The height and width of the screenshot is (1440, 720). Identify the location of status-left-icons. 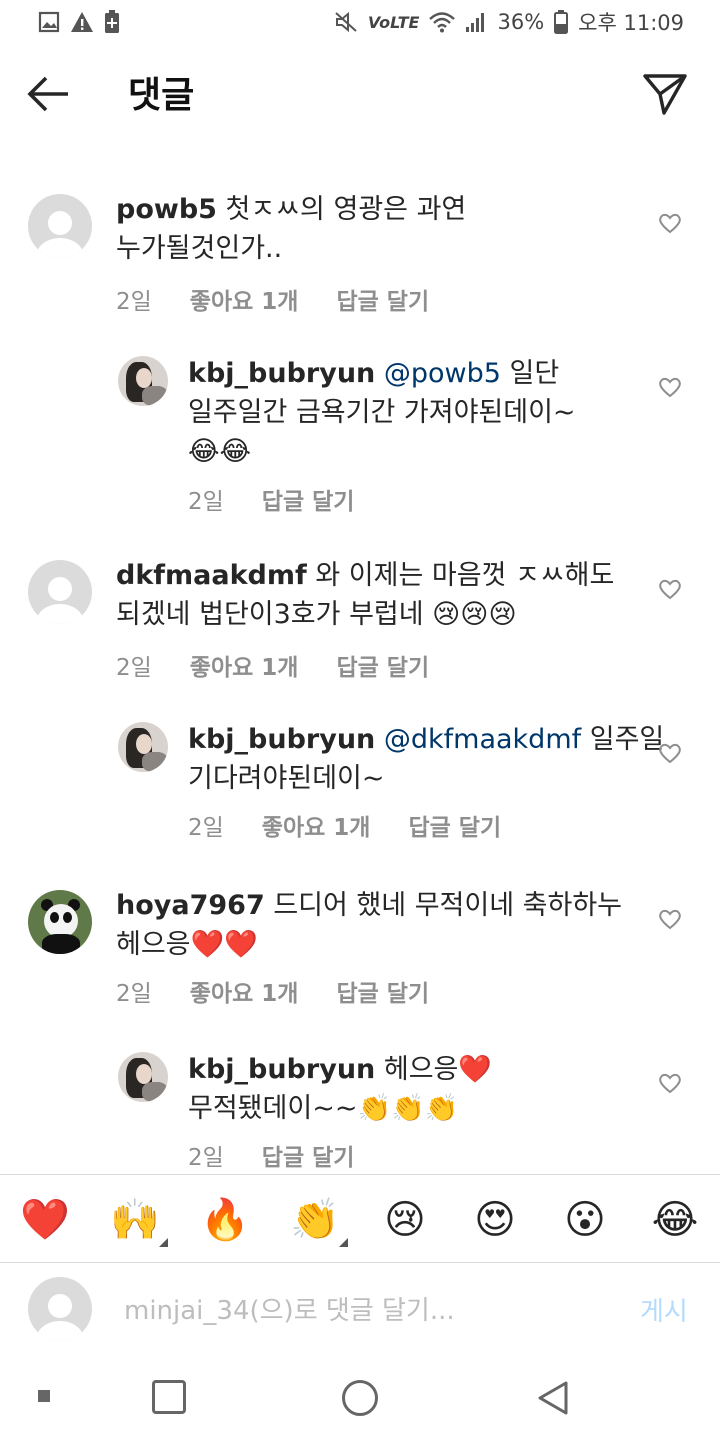
(79, 22).